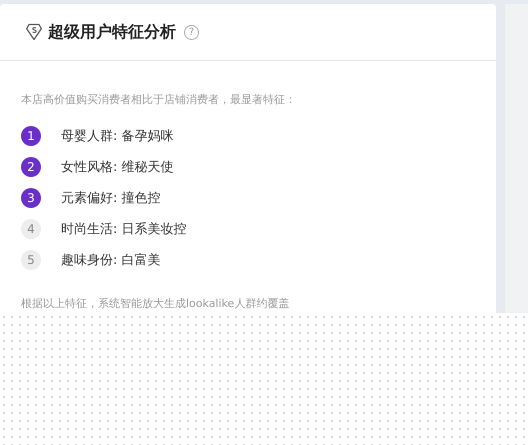 Image resolution: width=528 pixels, height=445 pixels. What do you see at coordinates (31, 136) in the screenshot?
I see `rank-badge: 1` at bounding box center [31, 136].